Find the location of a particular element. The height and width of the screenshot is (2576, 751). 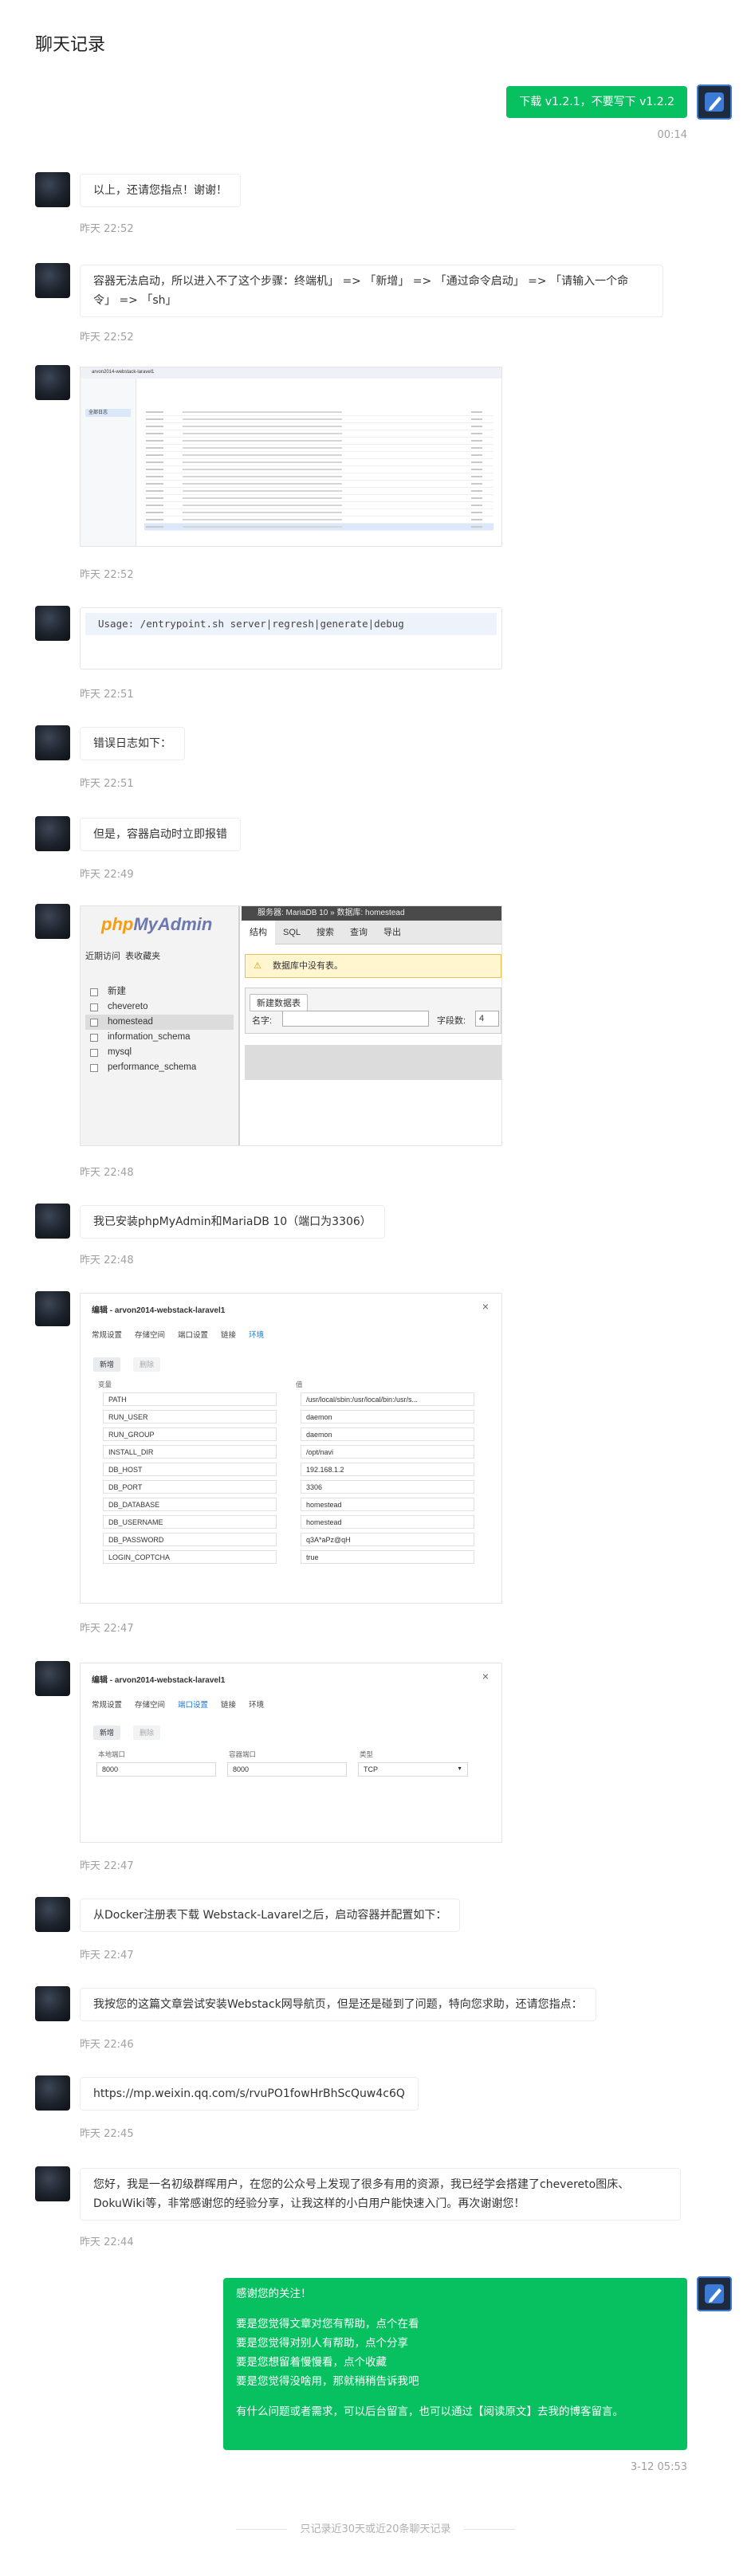

env-row: INSTALL_DIR/opt/navi is located at coordinates (284, 1452).